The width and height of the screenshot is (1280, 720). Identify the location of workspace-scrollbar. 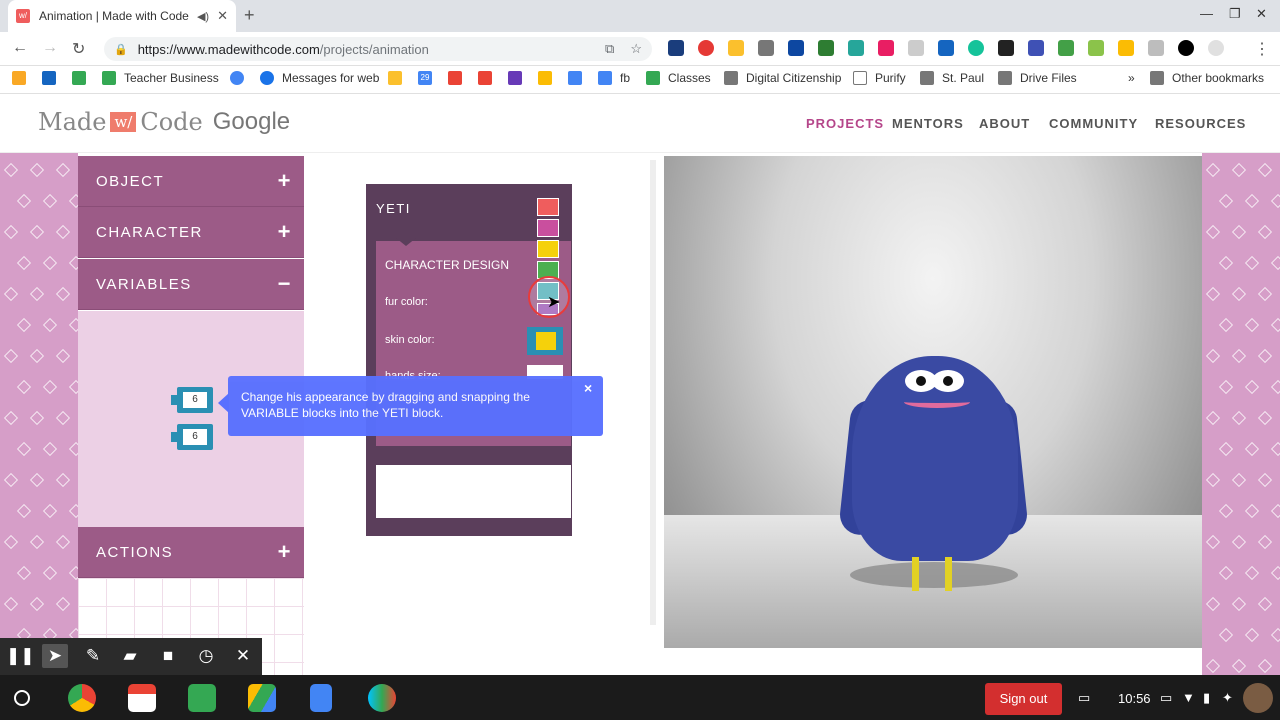
(653, 392).